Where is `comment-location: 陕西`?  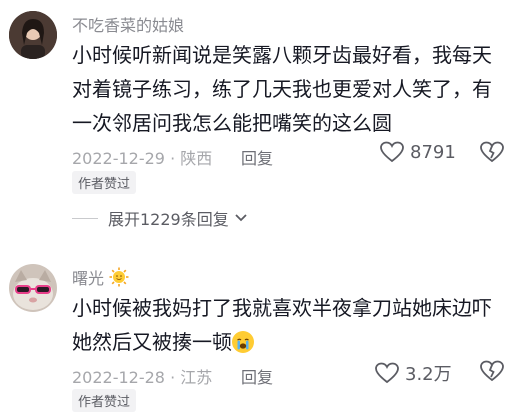
comment-location: 陕西 is located at coordinates (196, 158).